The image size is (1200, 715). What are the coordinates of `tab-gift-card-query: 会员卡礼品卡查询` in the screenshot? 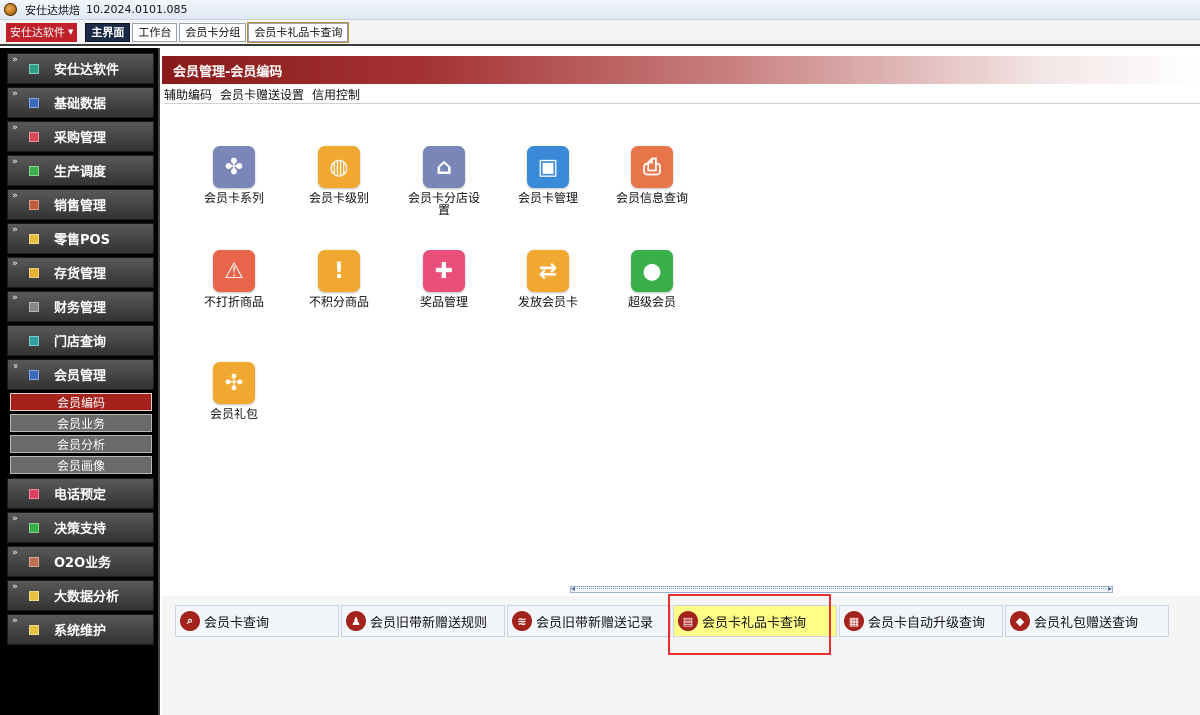 It's located at (298, 32).